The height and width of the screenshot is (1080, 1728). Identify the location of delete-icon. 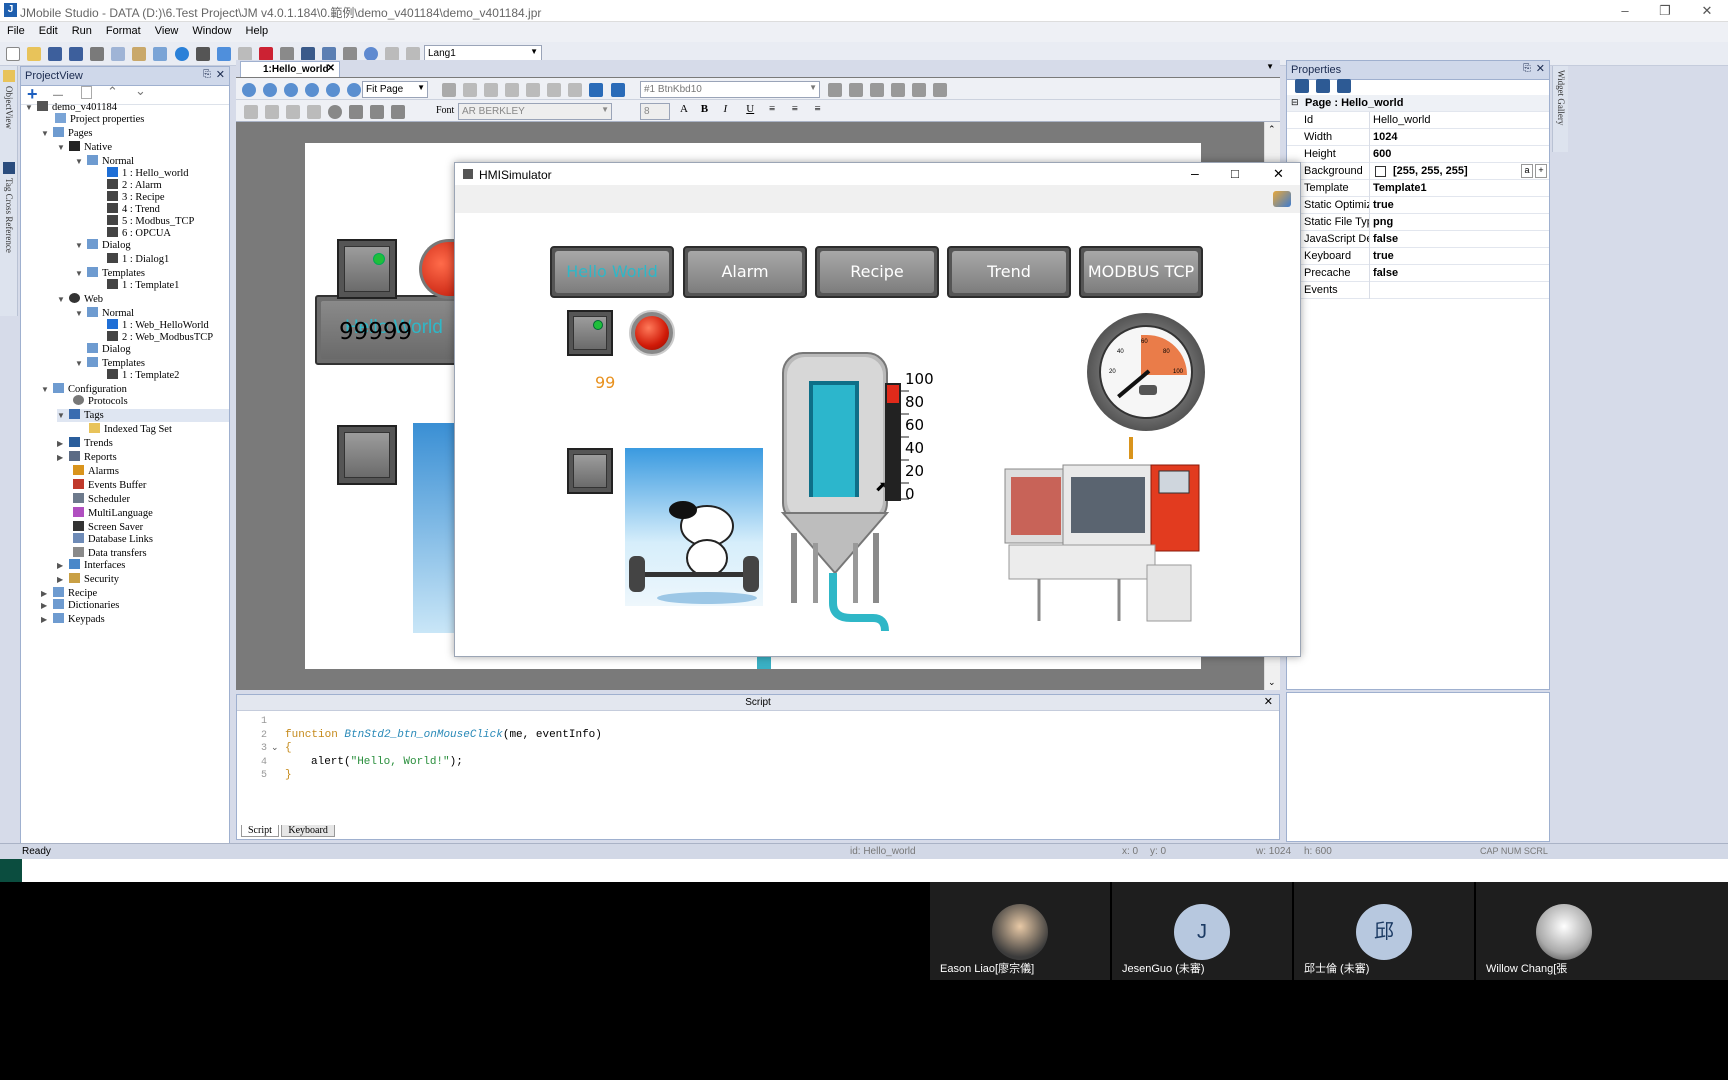
(449, 90).